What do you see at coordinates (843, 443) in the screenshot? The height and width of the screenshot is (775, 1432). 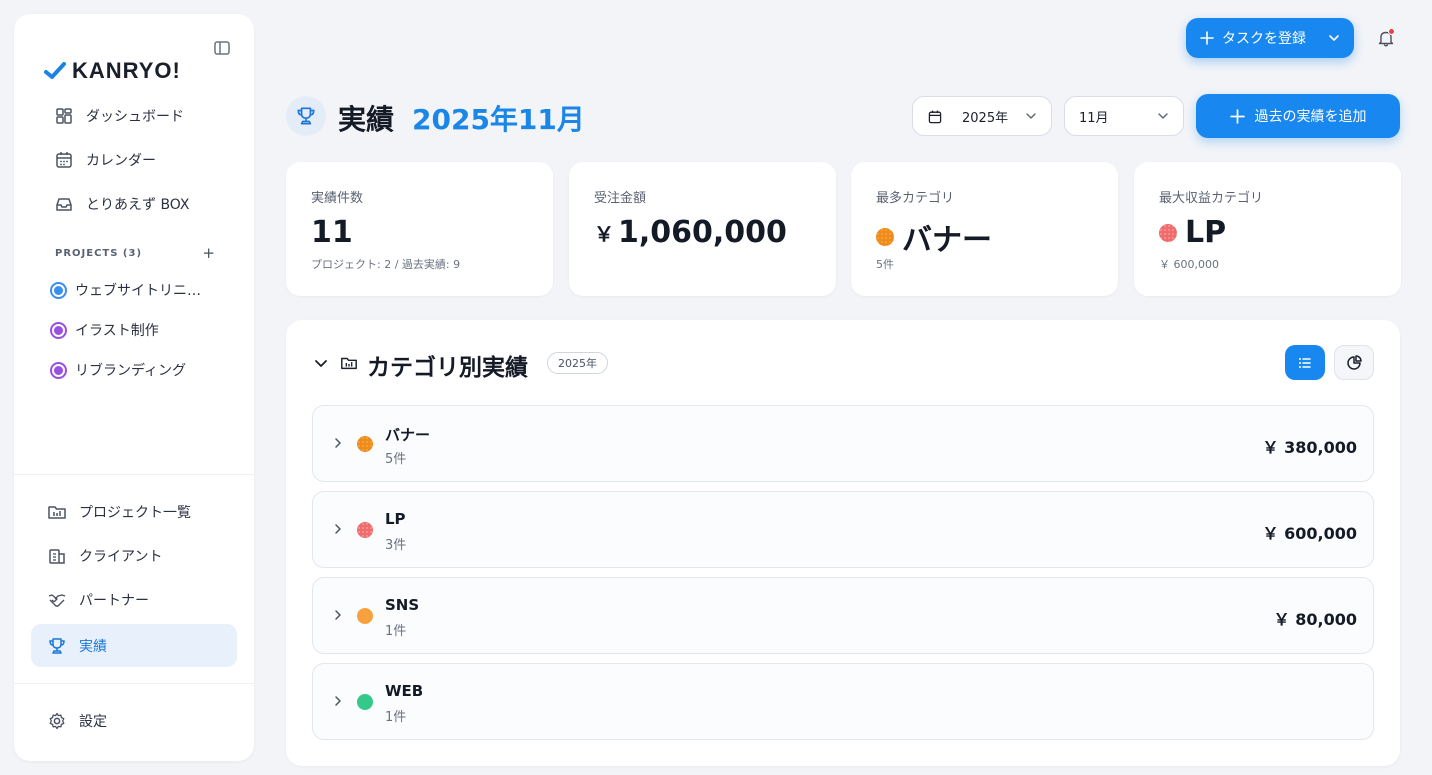 I see `category-row: バナー 5件 ￥ 380,000` at bounding box center [843, 443].